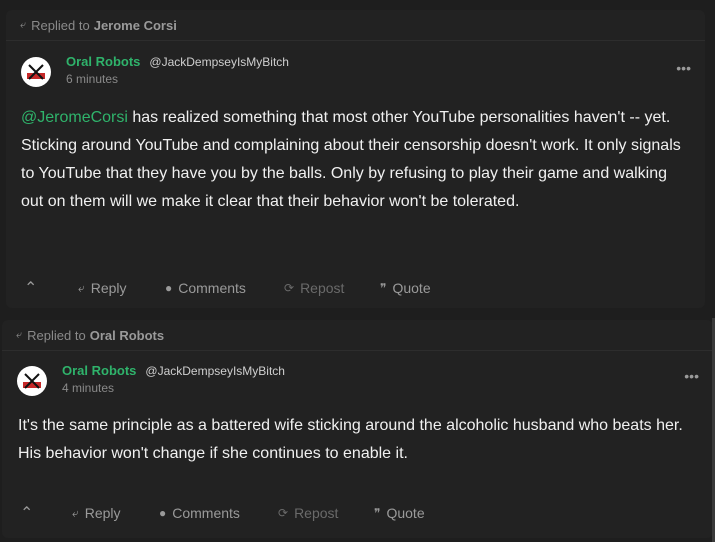 Image resolution: width=715 pixels, height=542 pixels. I want to click on replied-to-header: ⤶ Replied to Jerome Corsi, so click(355, 25).